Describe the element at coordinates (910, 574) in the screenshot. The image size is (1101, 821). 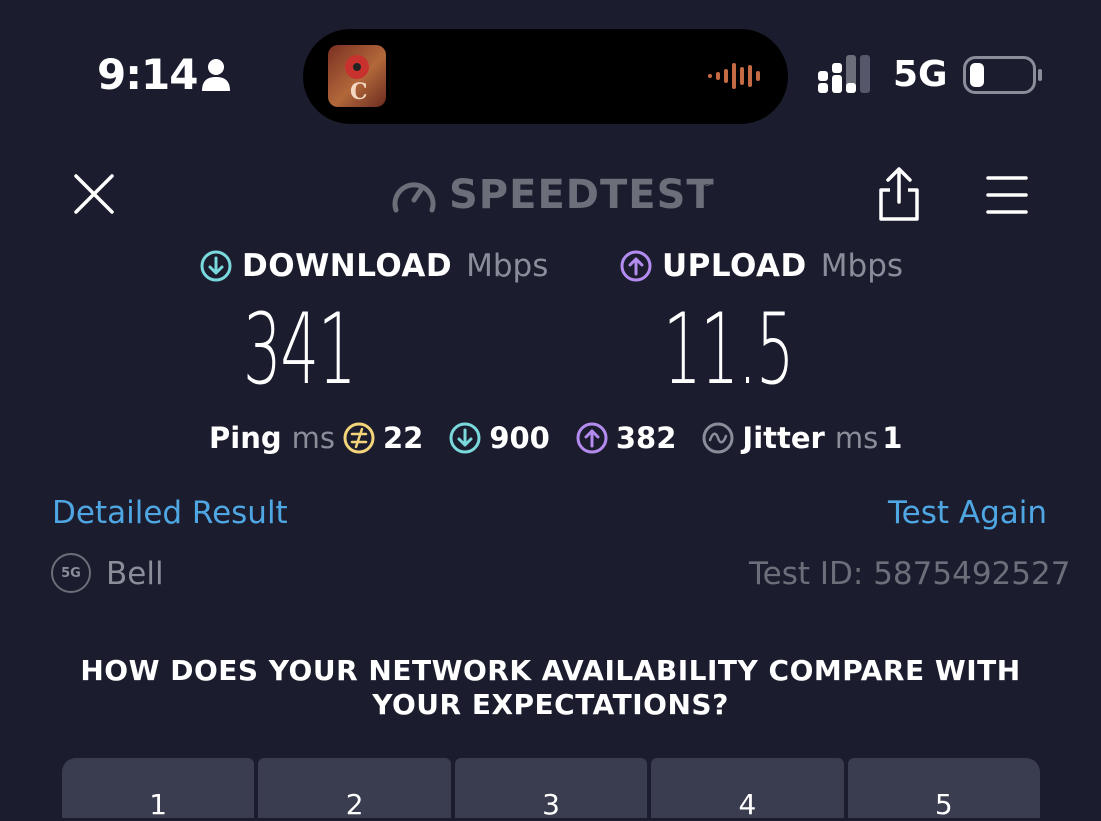
I see `test-id: Test ID: 5875492527` at that location.